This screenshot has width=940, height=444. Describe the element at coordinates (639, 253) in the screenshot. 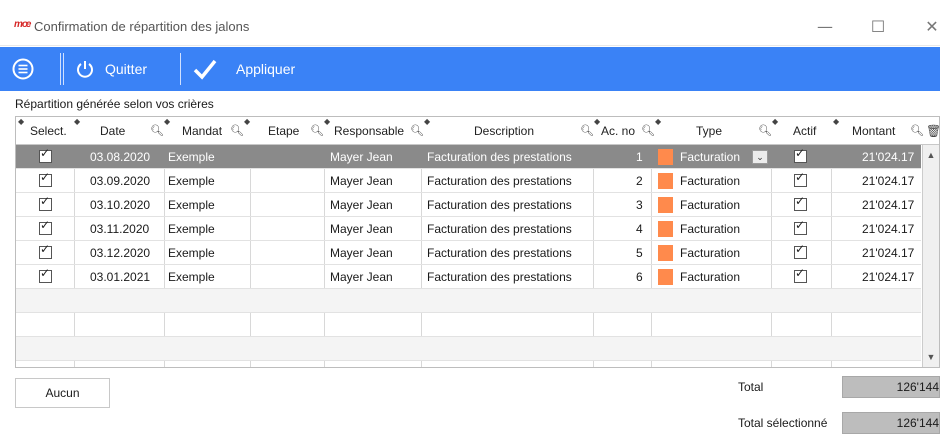

I see `acno-cell: 5` at that location.